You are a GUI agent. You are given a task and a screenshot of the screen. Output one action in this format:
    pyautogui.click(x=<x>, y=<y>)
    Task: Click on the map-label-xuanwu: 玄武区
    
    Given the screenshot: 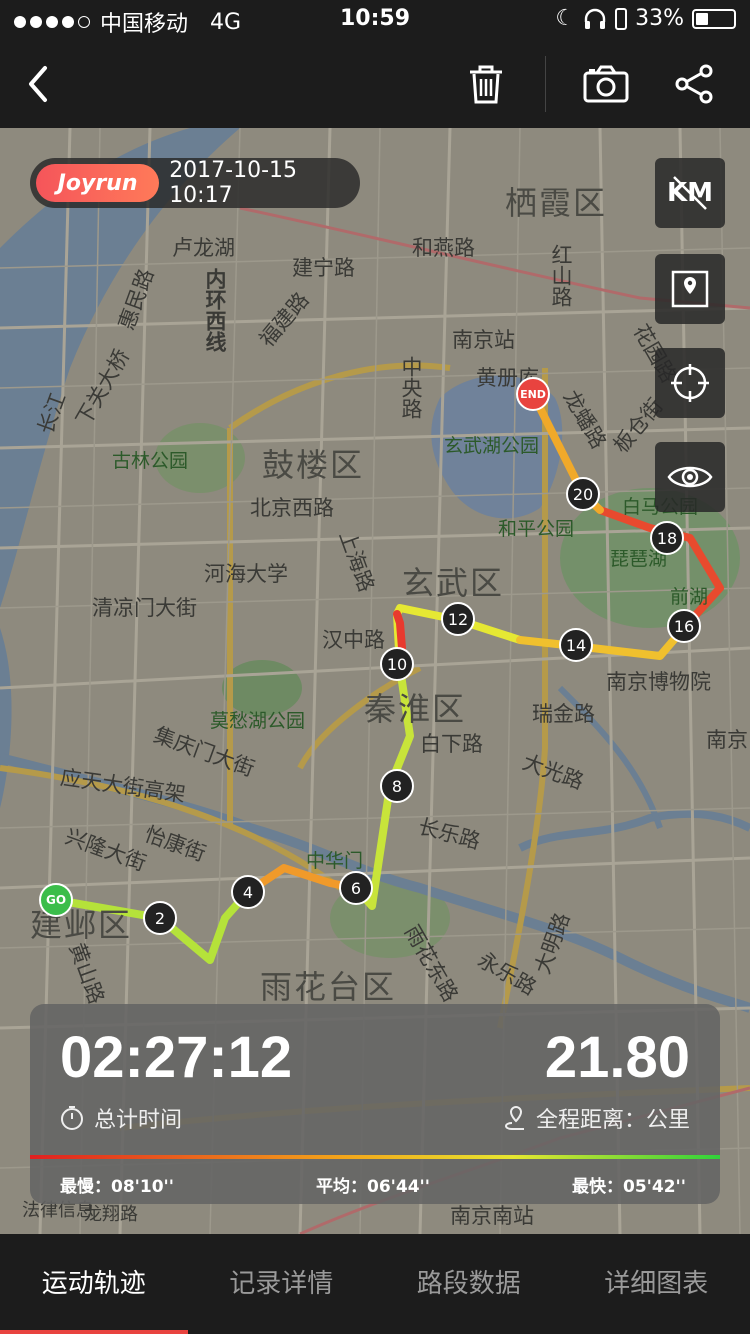 What is the action you would take?
    pyautogui.click(x=453, y=583)
    